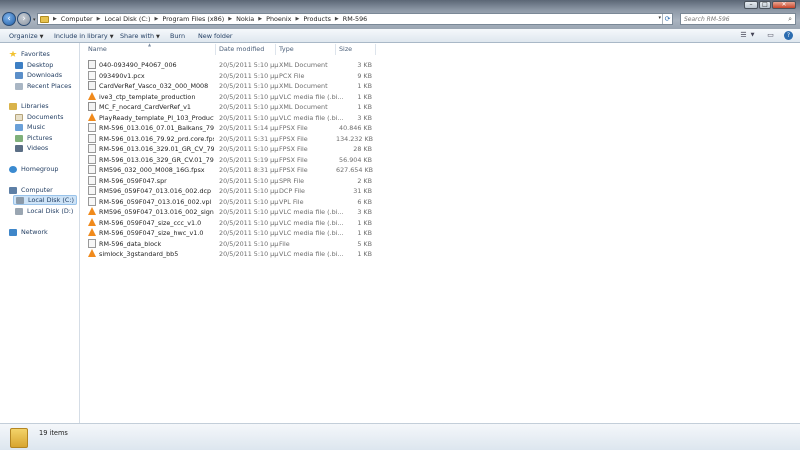 The image size is (800, 450). What do you see at coordinates (33, 138) in the screenshot?
I see `nav-pictures: Pictures` at bounding box center [33, 138].